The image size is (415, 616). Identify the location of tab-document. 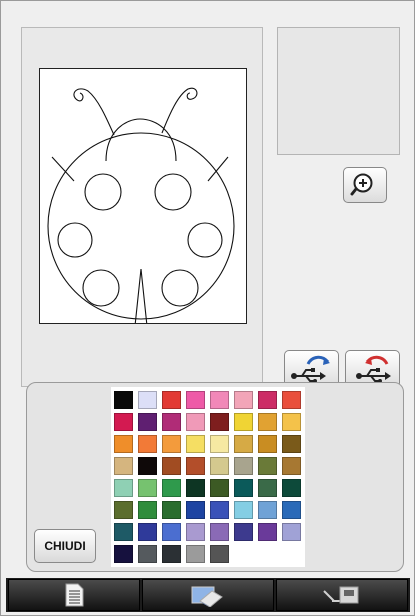
(74, 595).